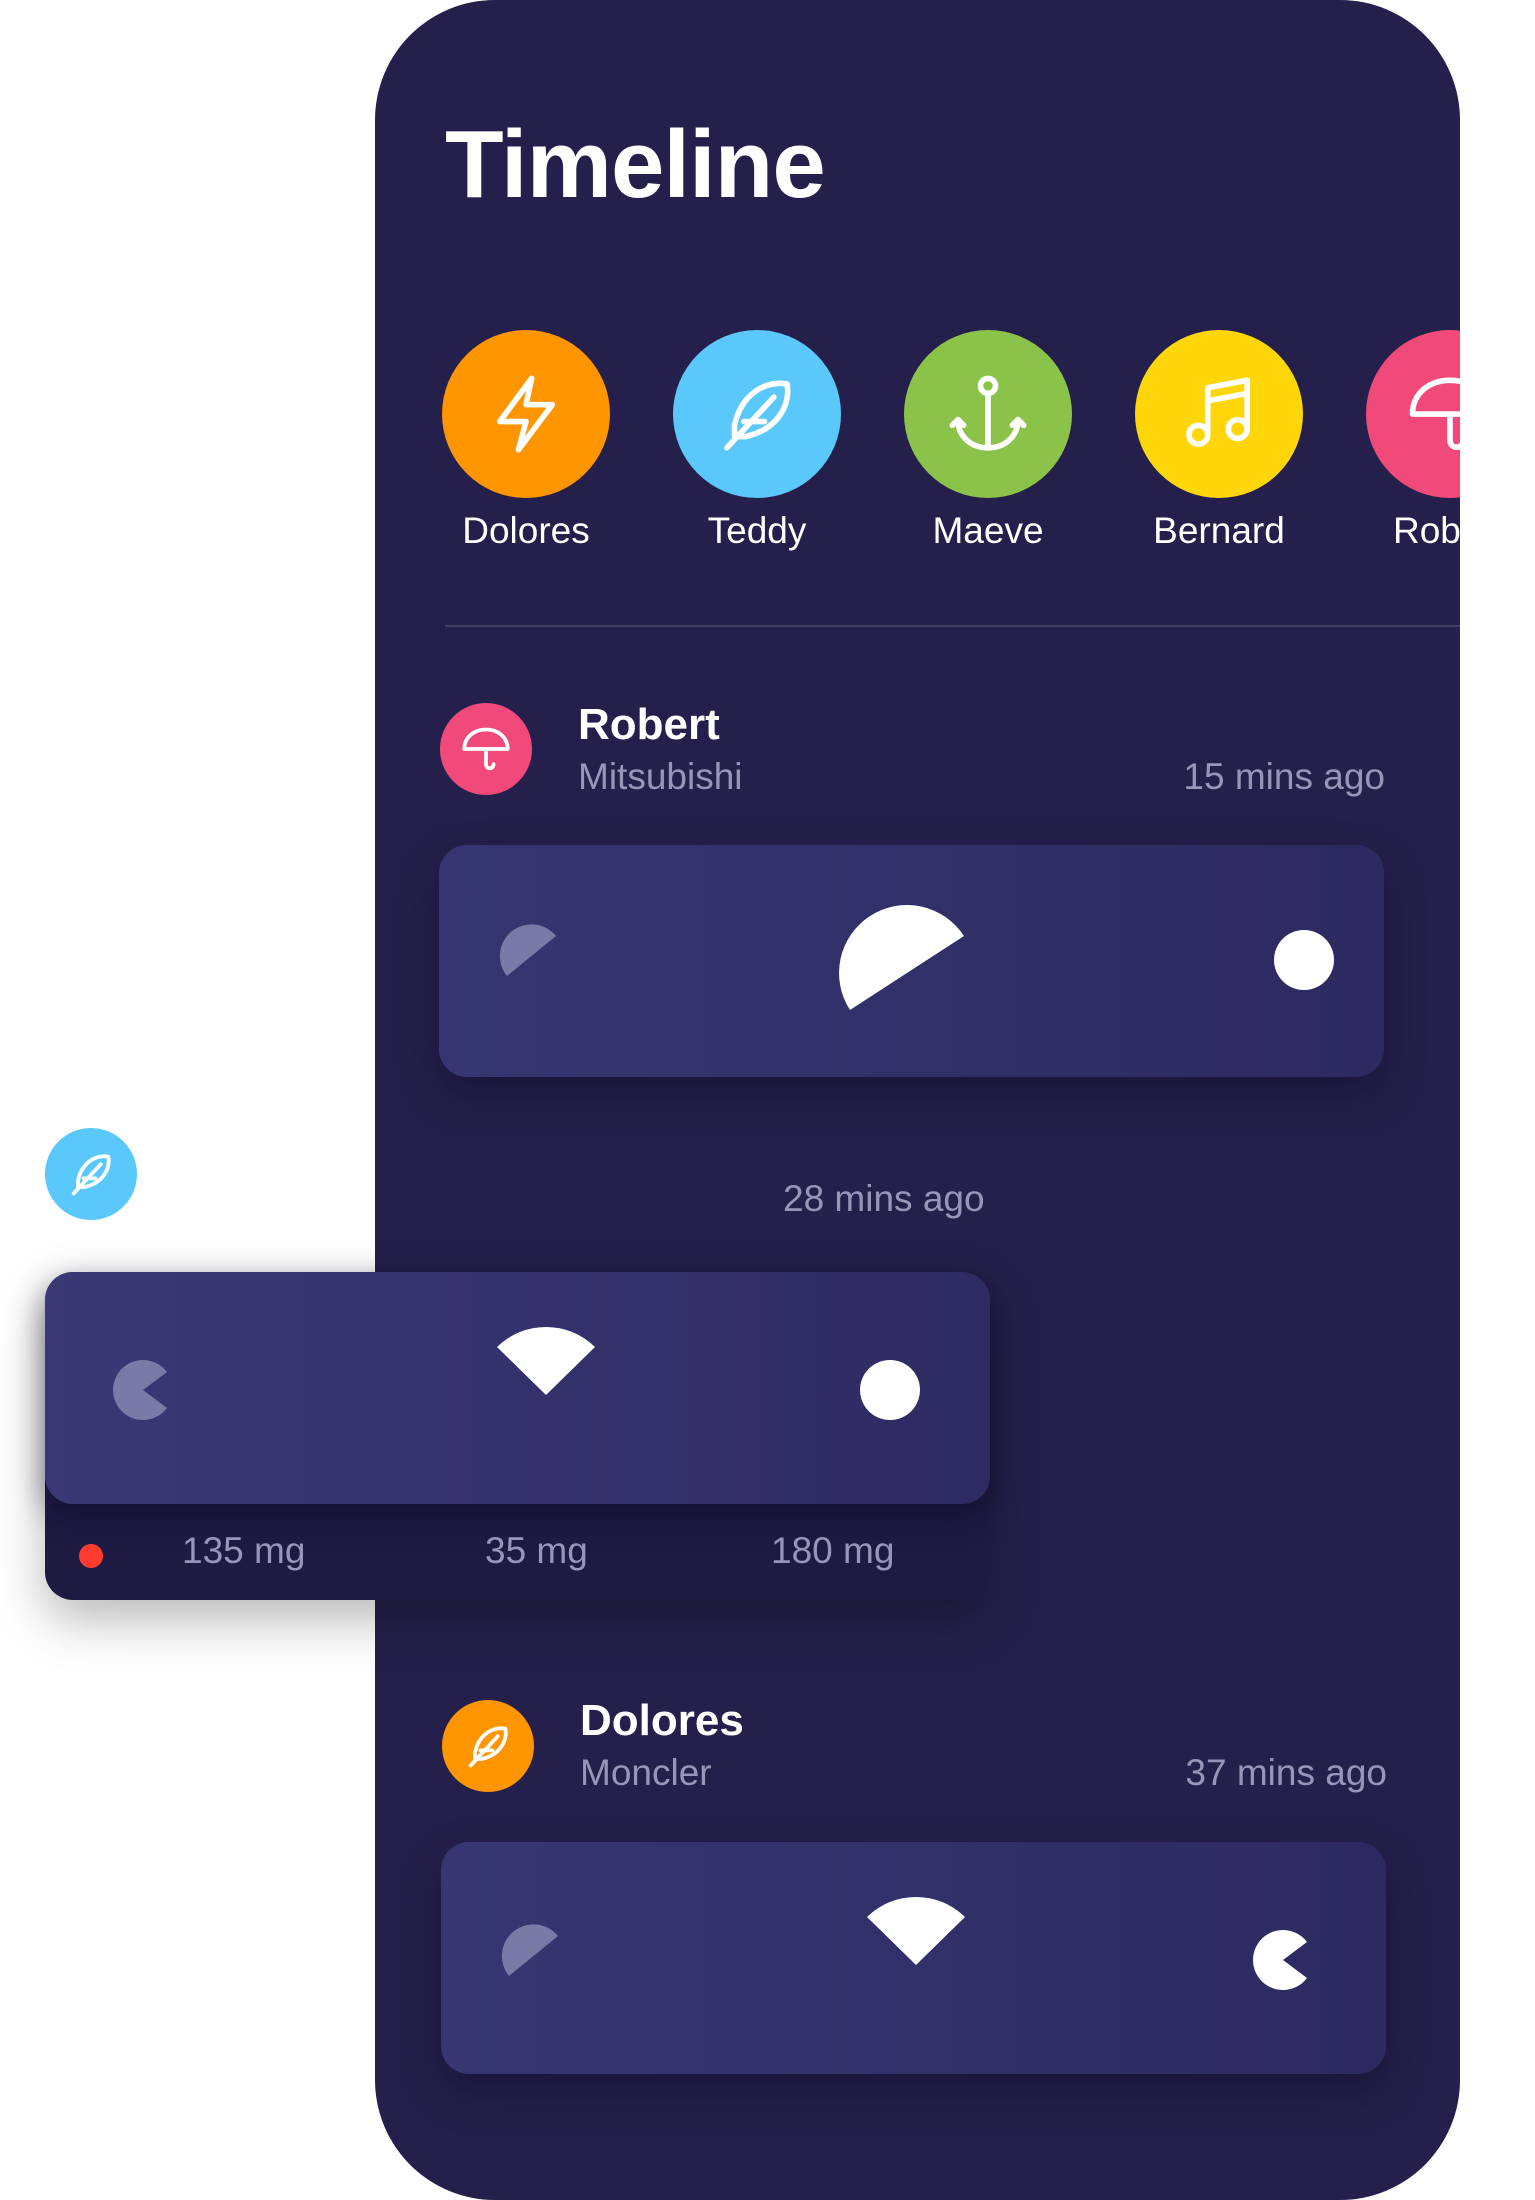 This screenshot has width=1535, height=2200. What do you see at coordinates (988, 530) in the screenshot?
I see `story-name: Maeve` at bounding box center [988, 530].